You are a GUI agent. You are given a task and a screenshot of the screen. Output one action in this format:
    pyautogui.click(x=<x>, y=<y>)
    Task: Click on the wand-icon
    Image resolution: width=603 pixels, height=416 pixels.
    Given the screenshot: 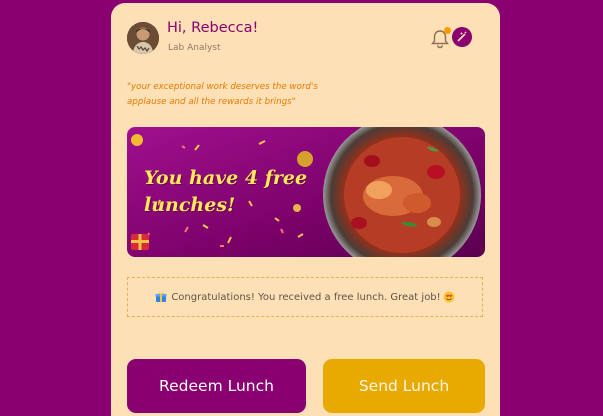 What is the action you would take?
    pyautogui.click(x=462, y=36)
    